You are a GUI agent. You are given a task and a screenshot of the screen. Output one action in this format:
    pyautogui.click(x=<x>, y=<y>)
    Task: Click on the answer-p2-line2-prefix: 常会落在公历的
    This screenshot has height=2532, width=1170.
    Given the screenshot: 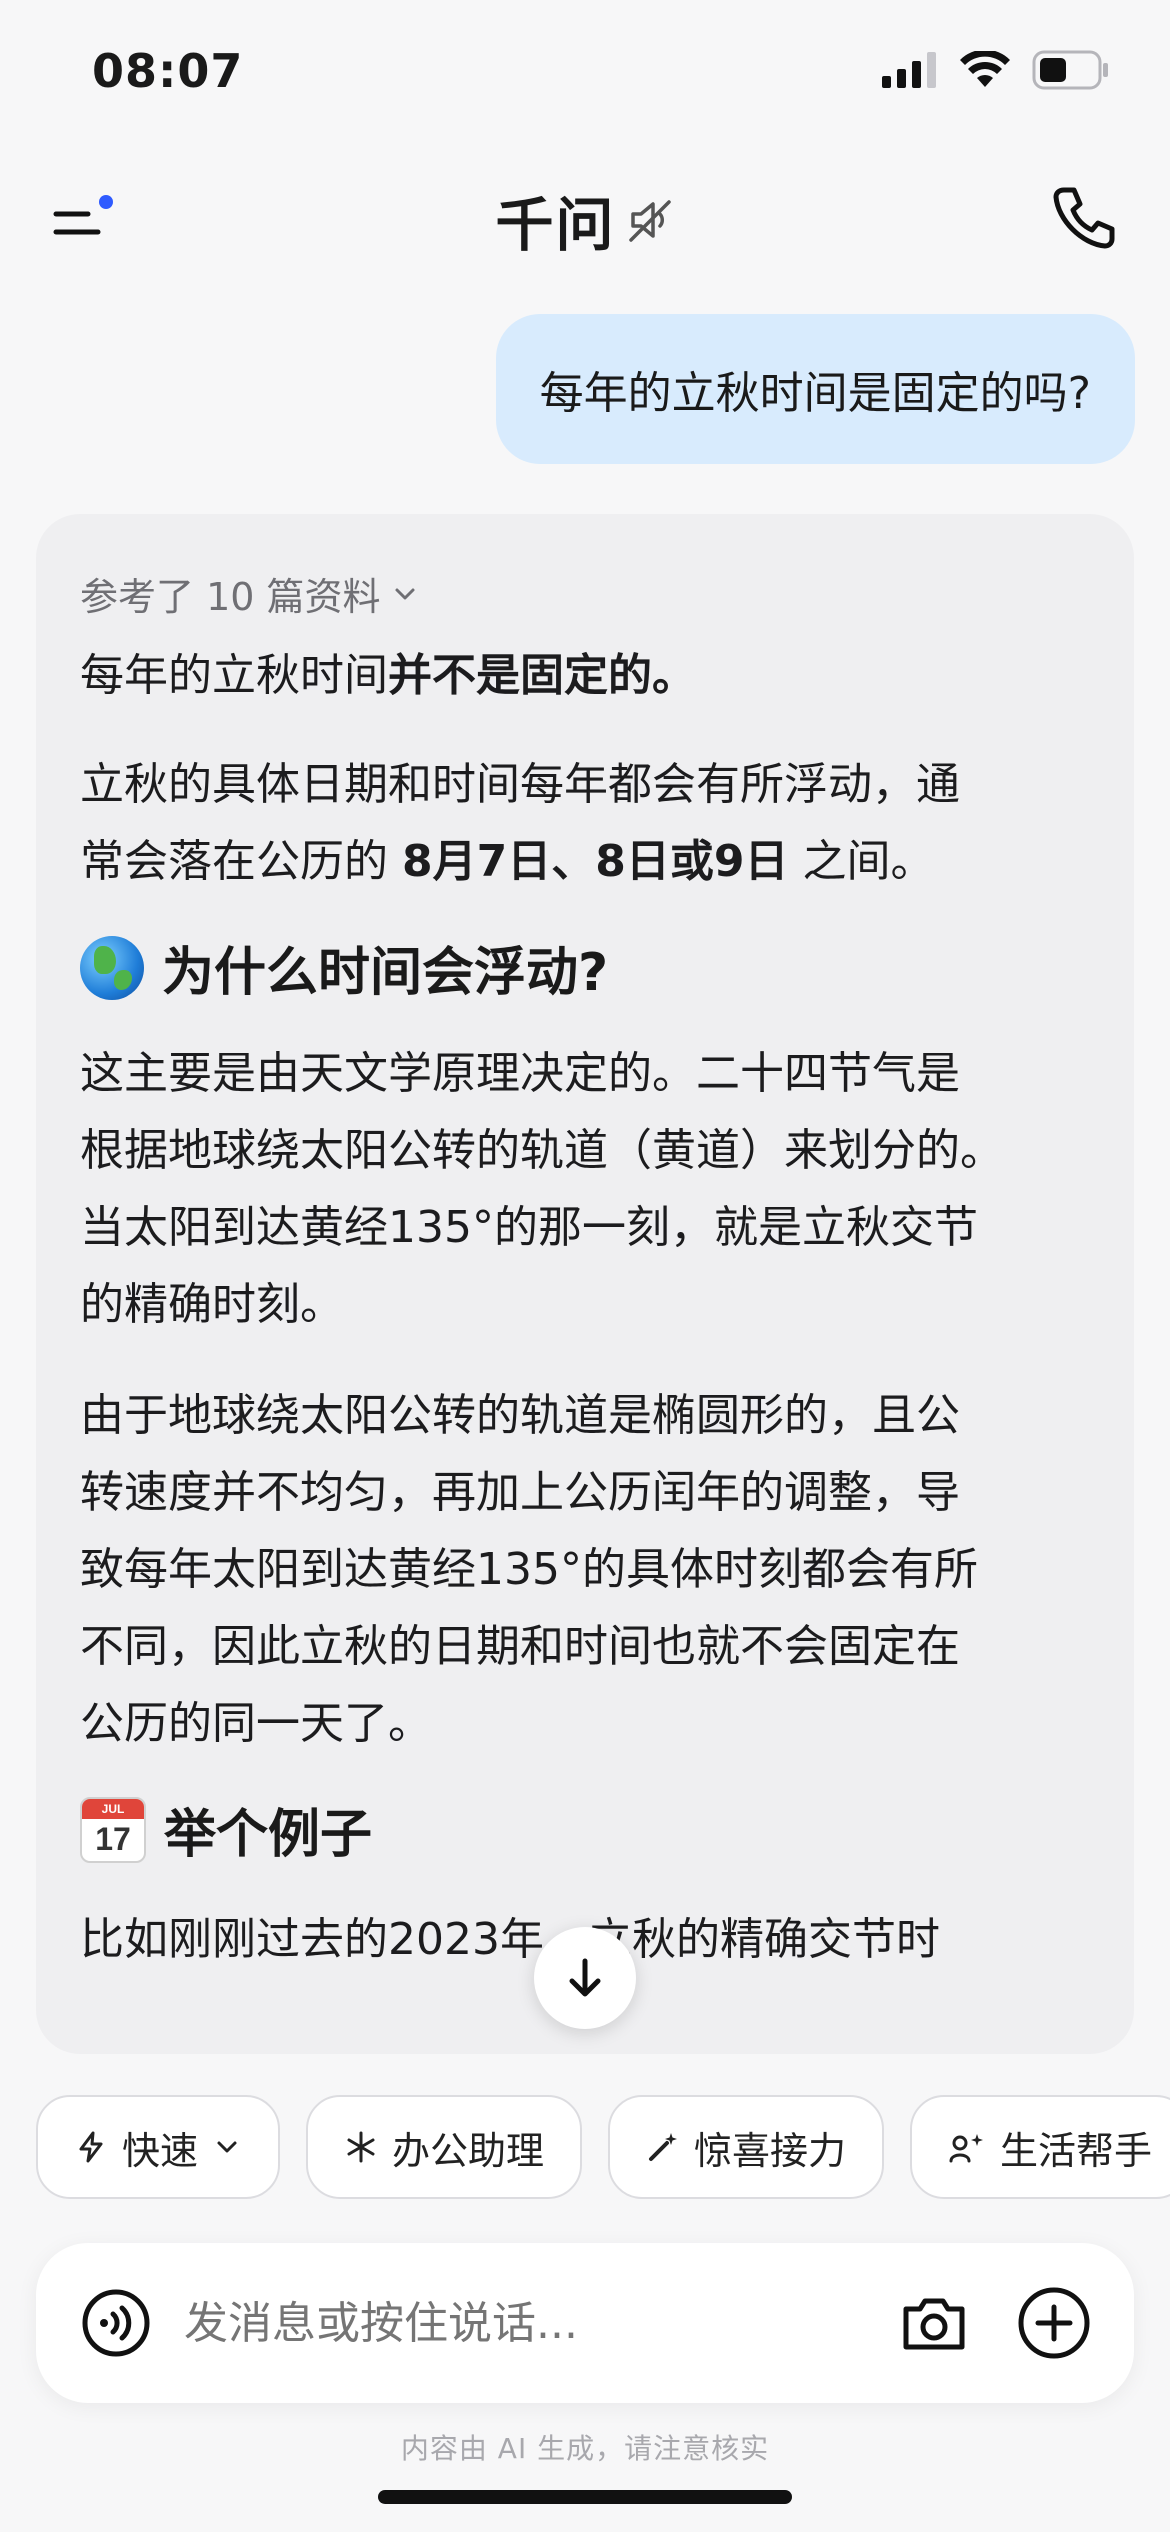 What is the action you would take?
    pyautogui.click(x=241, y=861)
    